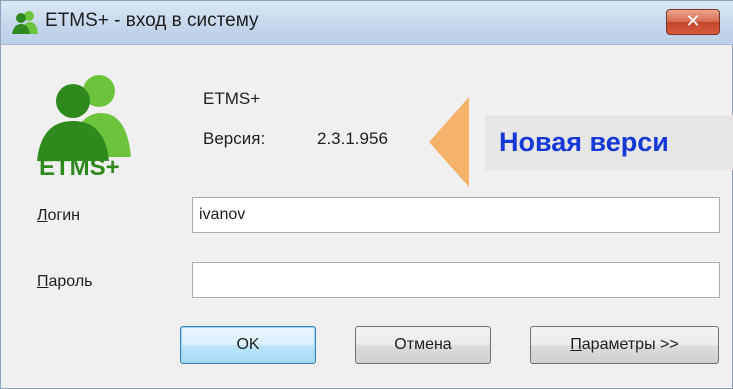  I want to click on logo-text: ETMS+, so click(79, 167).